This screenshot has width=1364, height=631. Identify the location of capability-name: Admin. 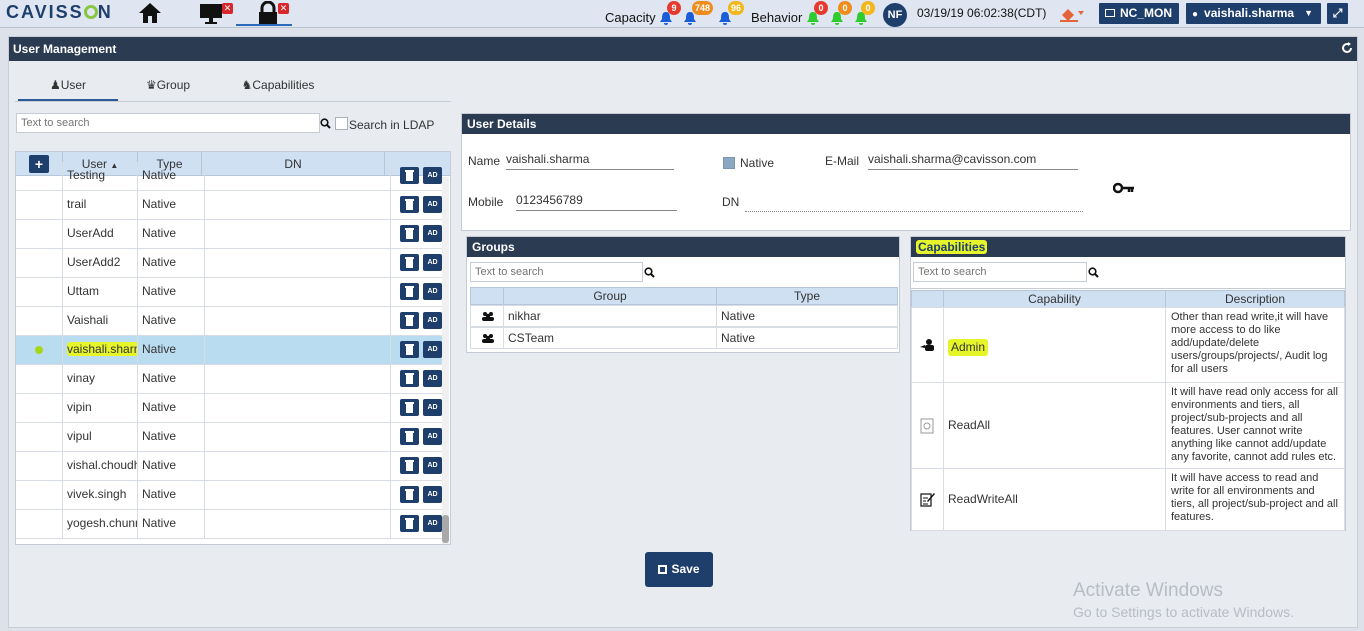
(968, 347).